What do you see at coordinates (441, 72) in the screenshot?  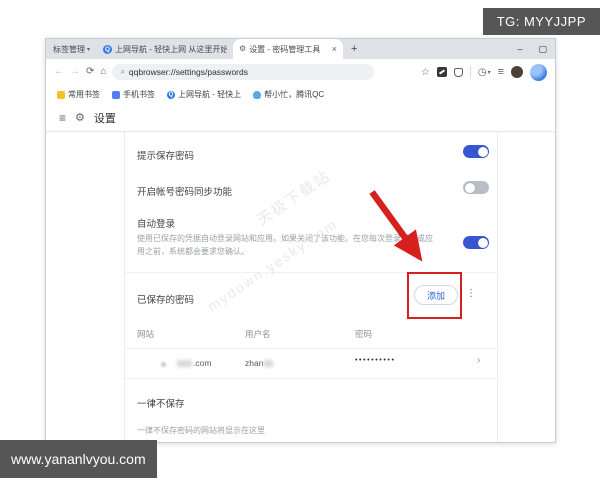 I see `extension-icon` at bounding box center [441, 72].